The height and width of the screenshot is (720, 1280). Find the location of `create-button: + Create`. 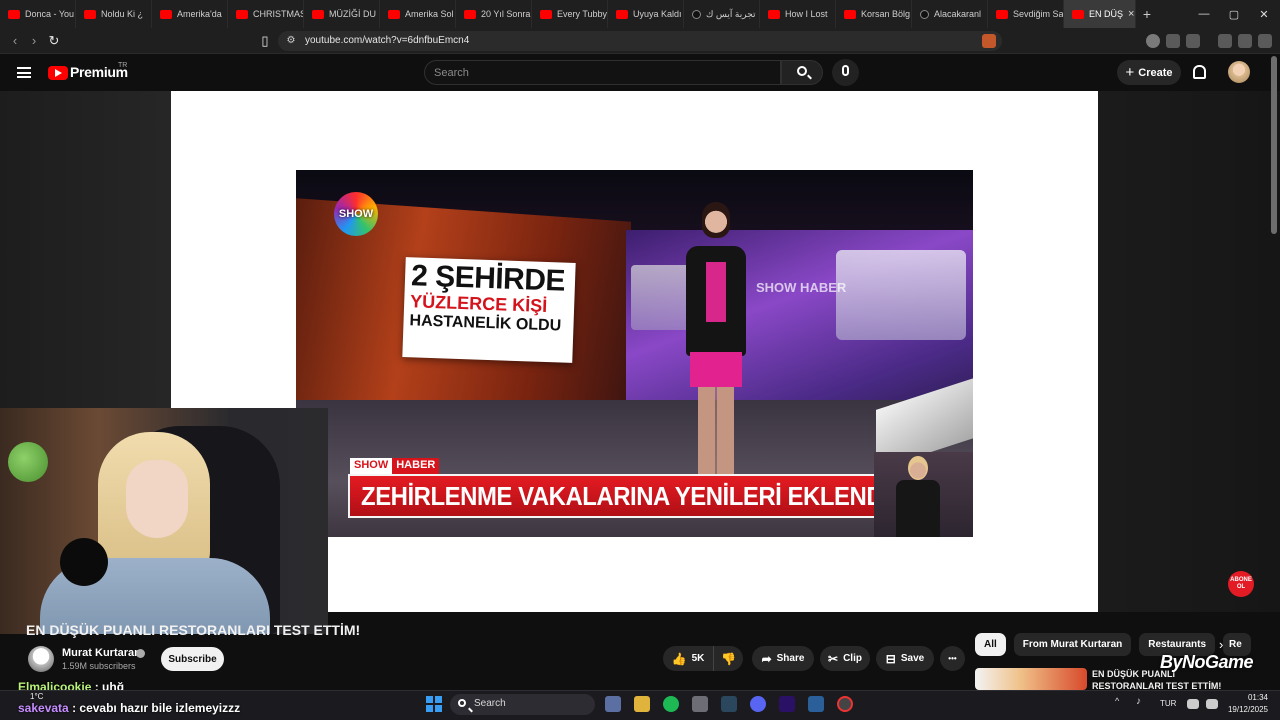

create-button: + Create is located at coordinates (1149, 72).